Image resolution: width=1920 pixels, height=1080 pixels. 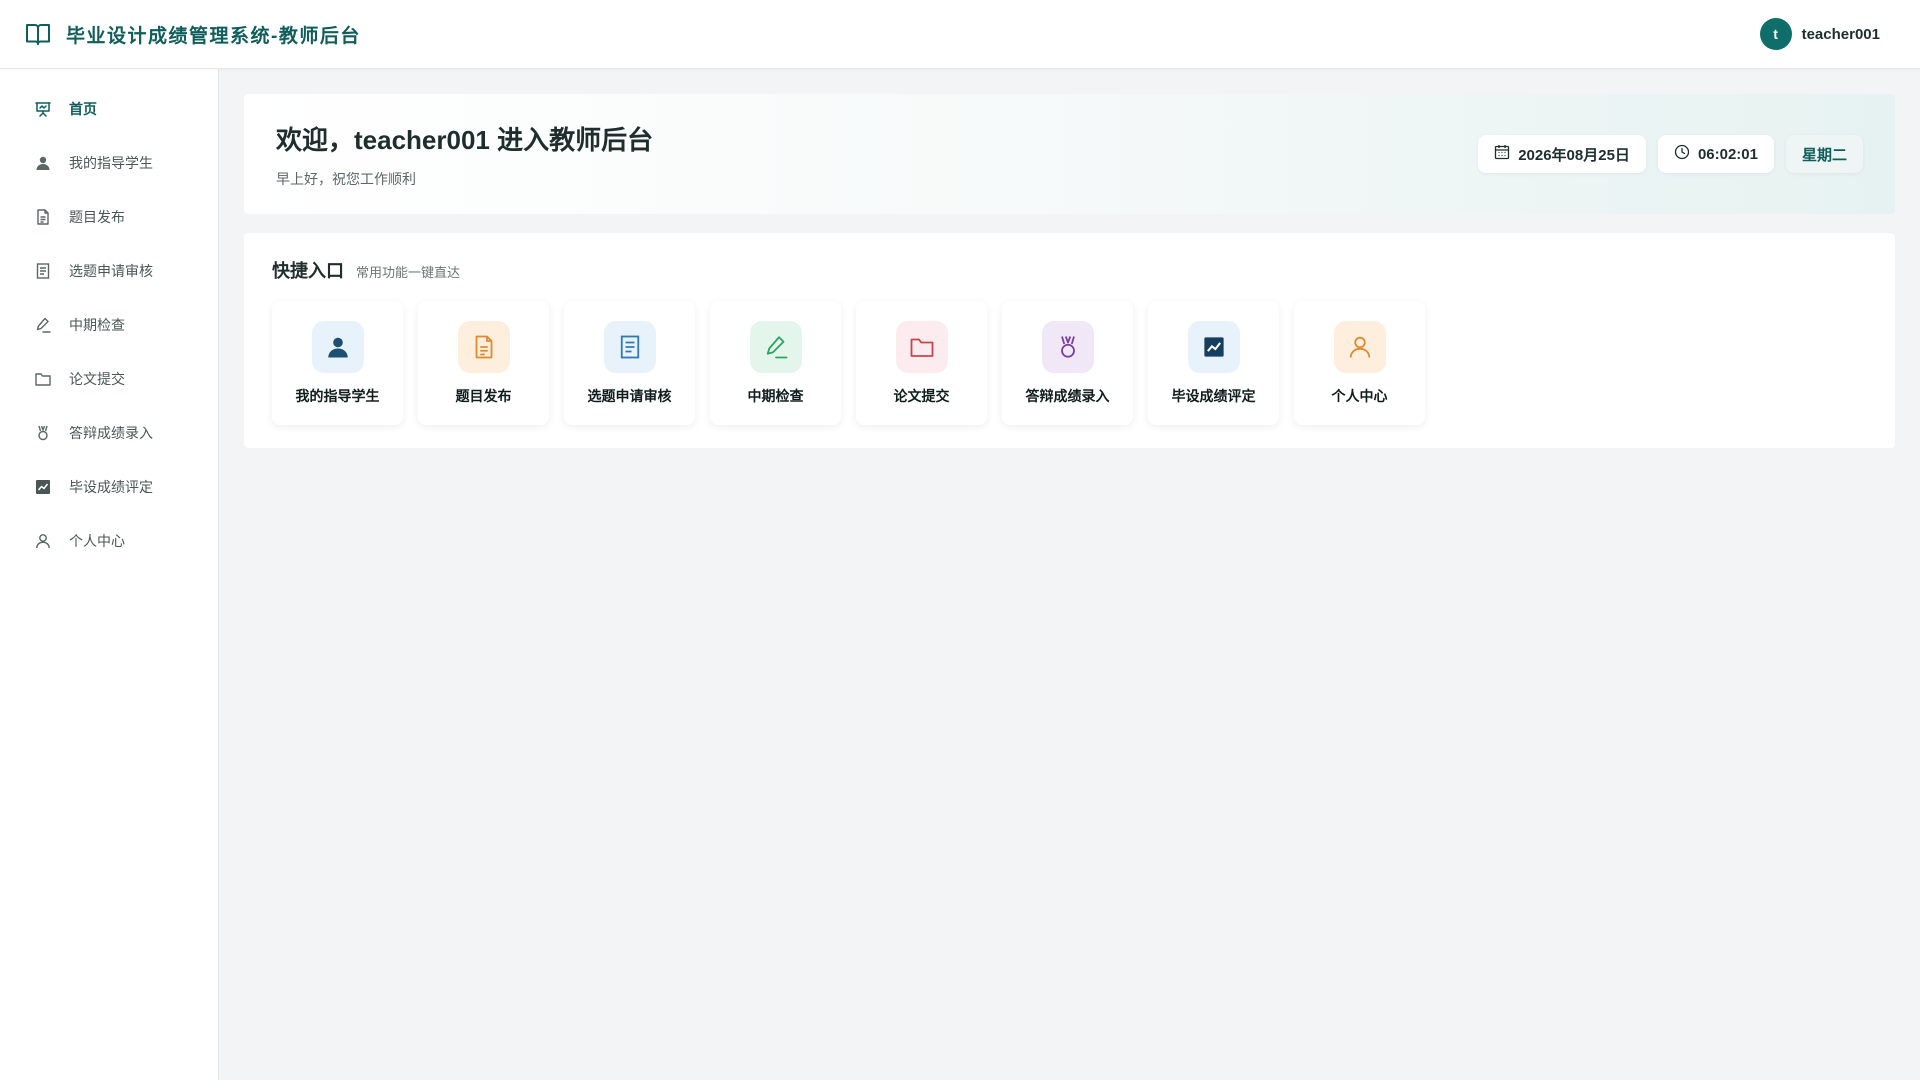 What do you see at coordinates (1213, 396) in the screenshot?
I see `quick-card-label: 毕设成绩评定` at bounding box center [1213, 396].